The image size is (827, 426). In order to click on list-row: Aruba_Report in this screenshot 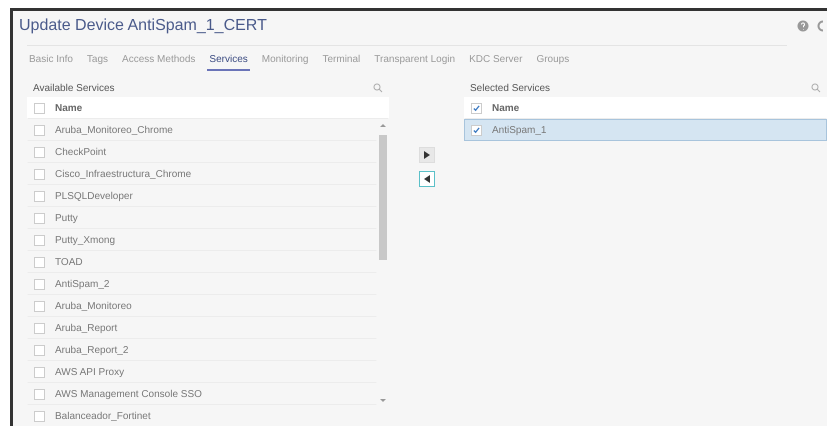, I will do `click(202, 328)`.